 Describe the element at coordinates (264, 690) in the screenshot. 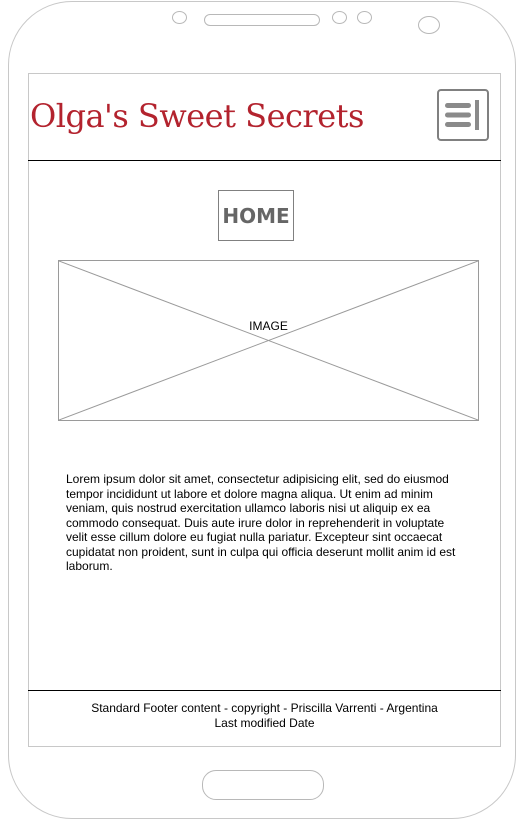

I see `footer-divider` at that location.